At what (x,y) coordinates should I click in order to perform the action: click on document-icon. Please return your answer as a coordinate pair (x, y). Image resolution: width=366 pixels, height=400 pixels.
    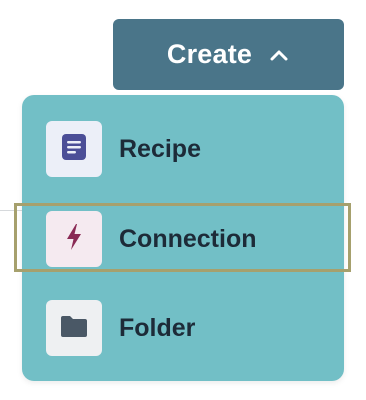
    Looking at the image, I should click on (74, 149).